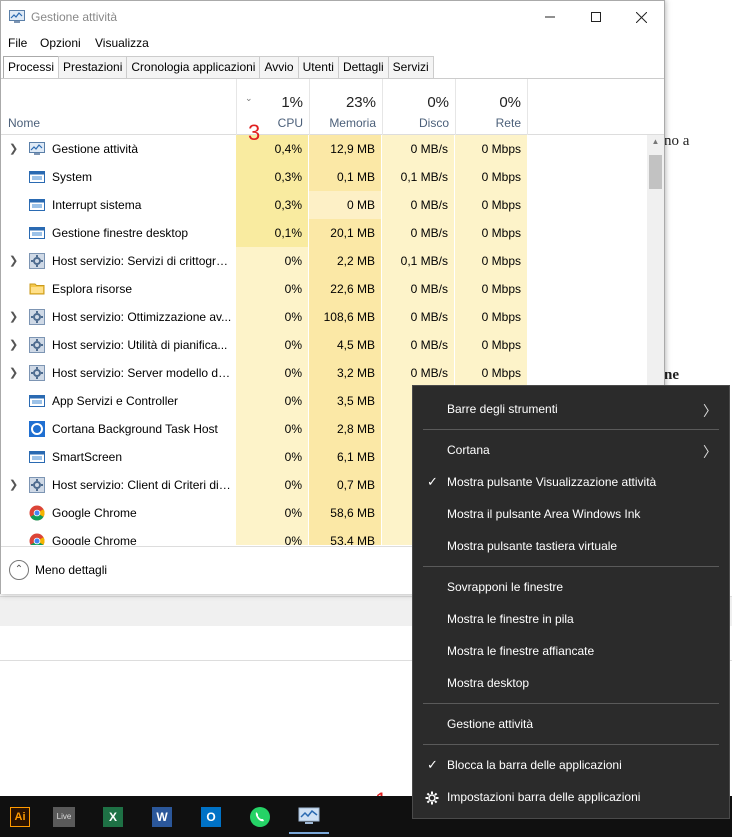 This screenshot has height=837, width=732. I want to click on taskbar-whatsapp, so click(260, 817).